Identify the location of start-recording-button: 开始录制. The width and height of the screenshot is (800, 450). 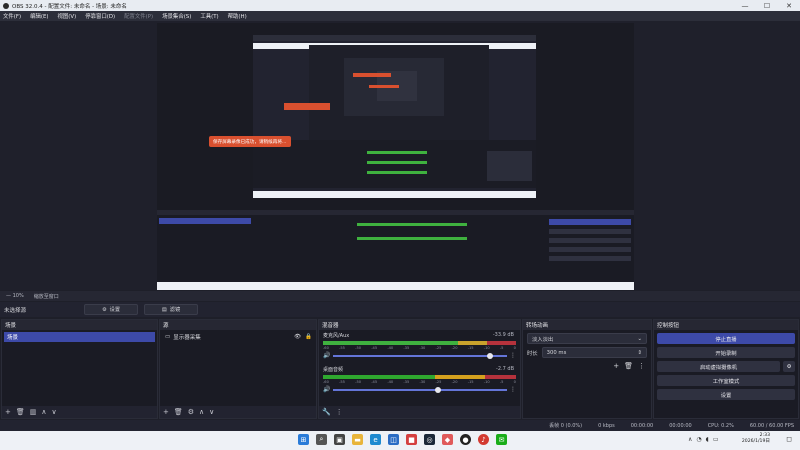
(726, 352).